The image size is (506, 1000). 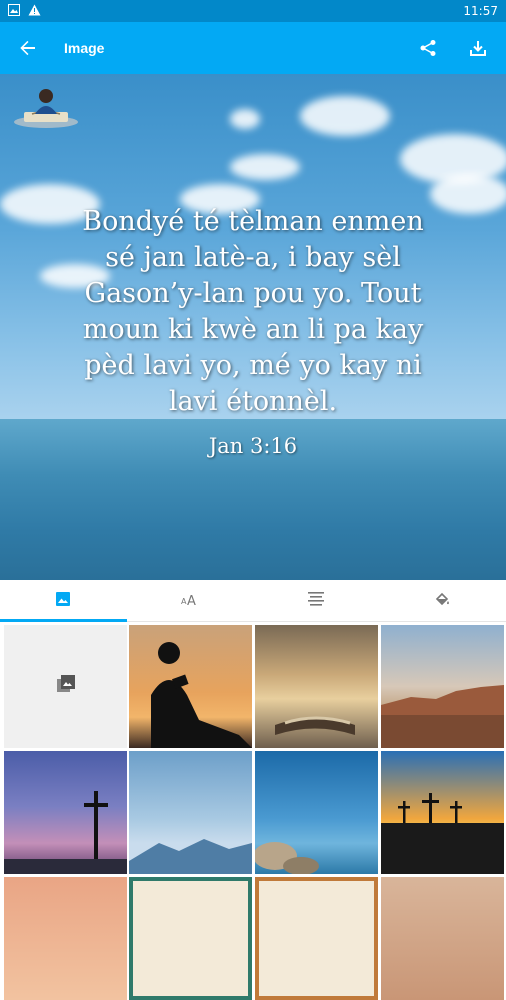 I want to click on verse-line: sé jan latè-a, i bay sèl, so click(x=253, y=258).